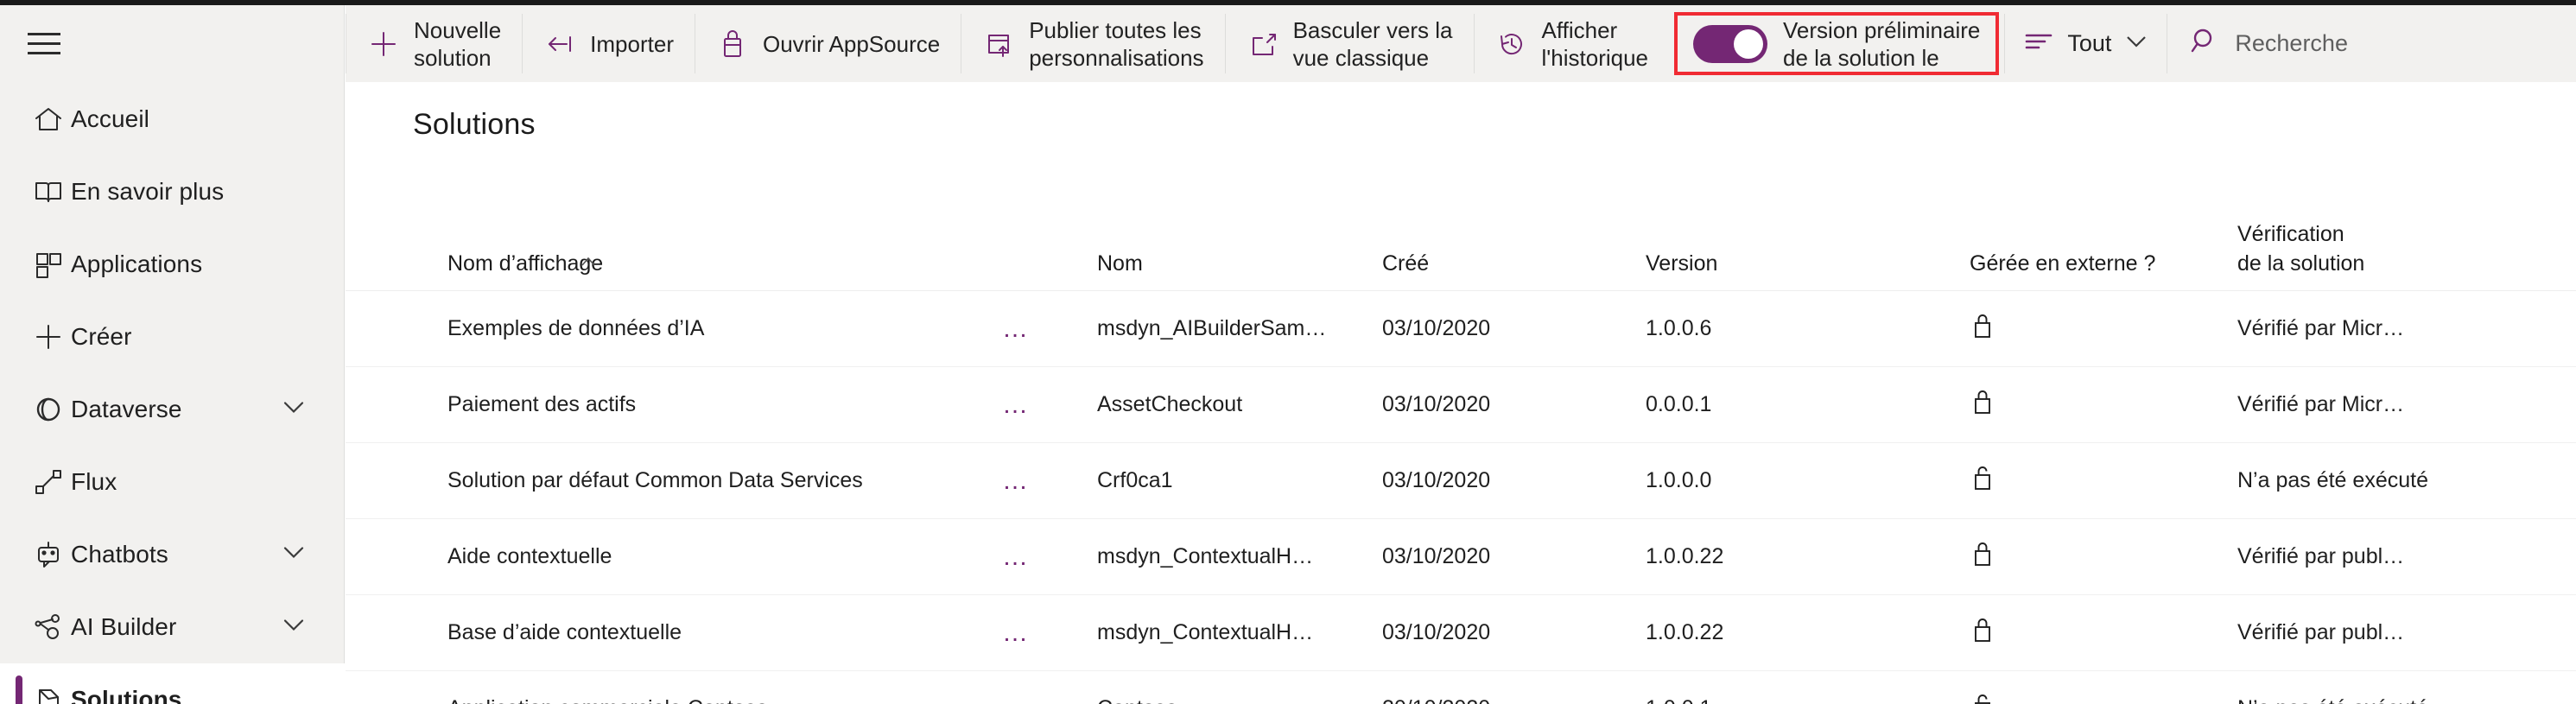 The image size is (2576, 704). What do you see at coordinates (1730, 43) in the screenshot?
I see `toggle-switch-icon` at bounding box center [1730, 43].